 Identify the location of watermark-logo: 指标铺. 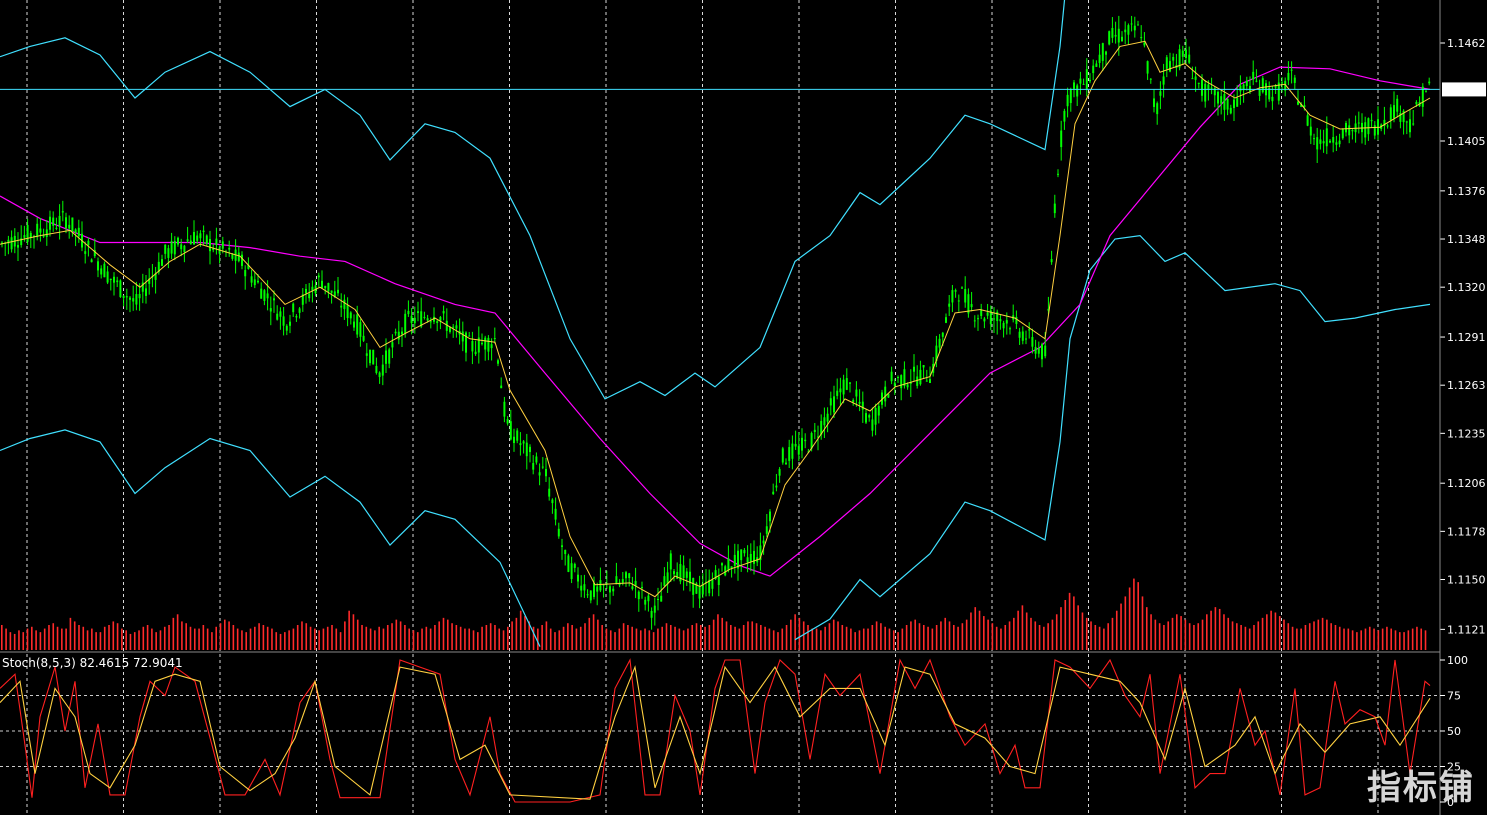
(1421, 788).